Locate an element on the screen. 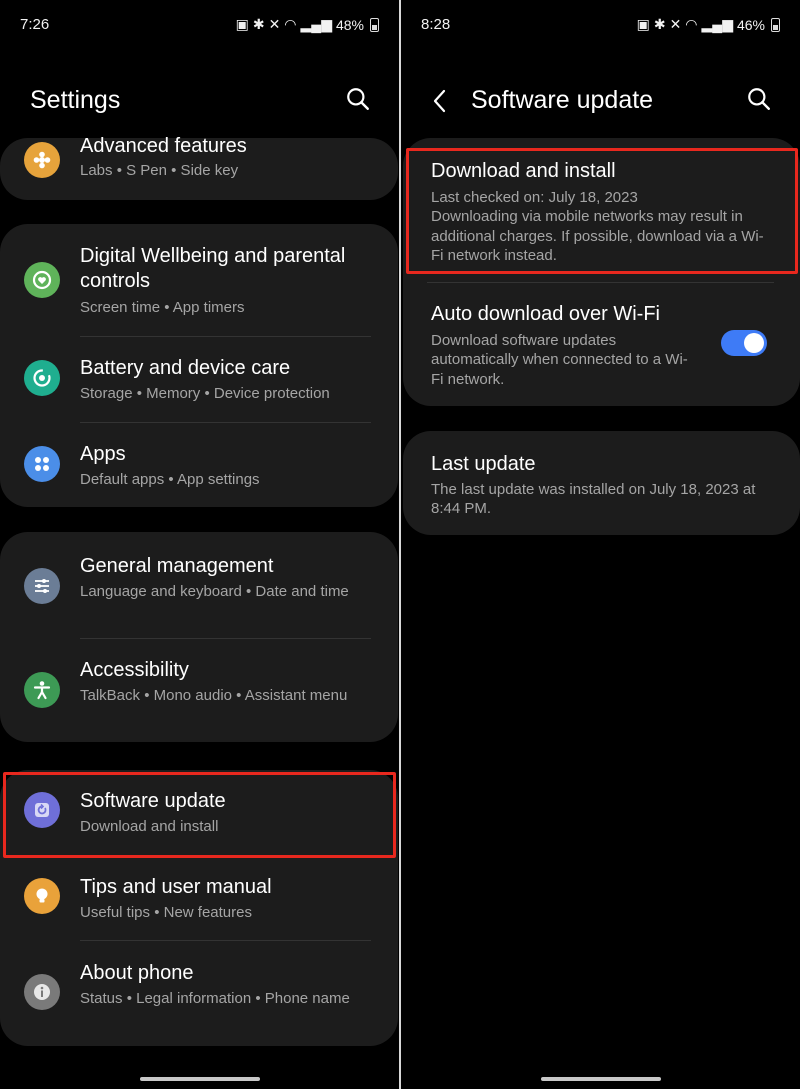 The image size is (800, 1089). status-bar: 7:26 ▣ ✱ ✕ ◠ ▂▄▆ 48% is located at coordinates (199, 25).